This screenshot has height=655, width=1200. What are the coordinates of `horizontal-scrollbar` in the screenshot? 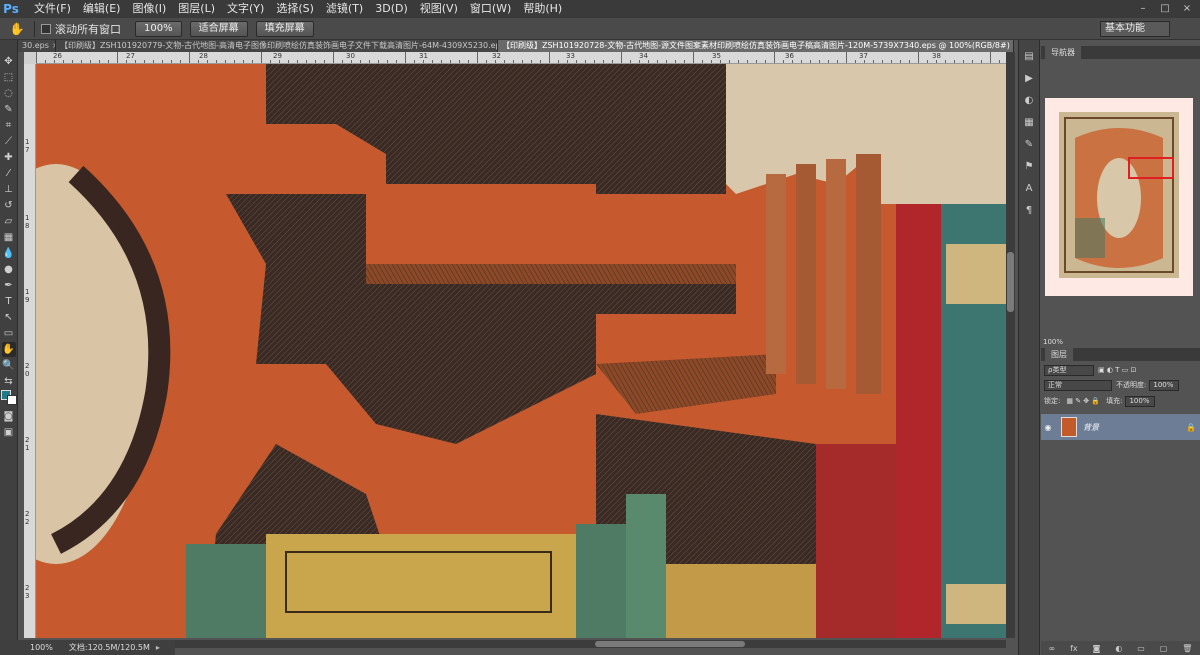 It's located at (590, 644).